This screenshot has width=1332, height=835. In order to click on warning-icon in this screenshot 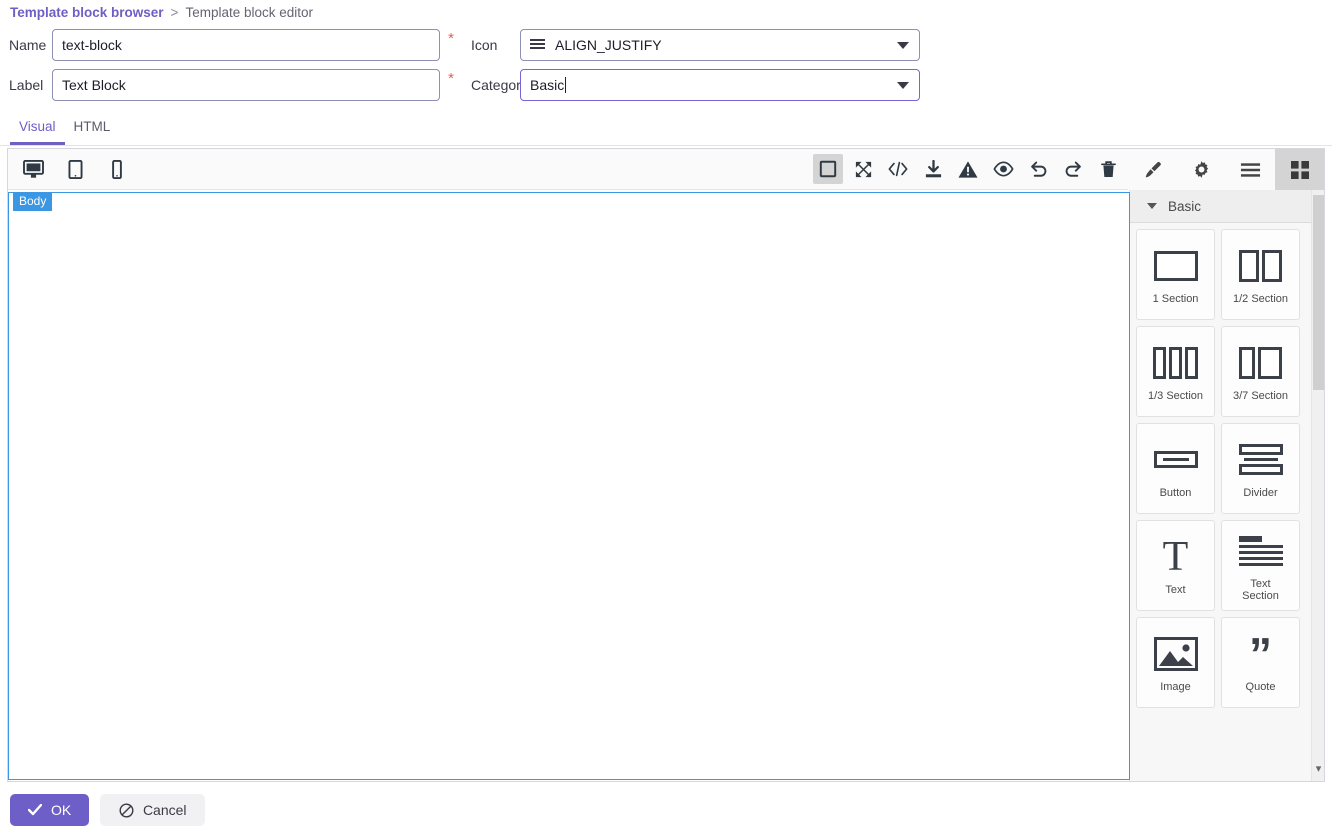, I will do `click(968, 169)`.